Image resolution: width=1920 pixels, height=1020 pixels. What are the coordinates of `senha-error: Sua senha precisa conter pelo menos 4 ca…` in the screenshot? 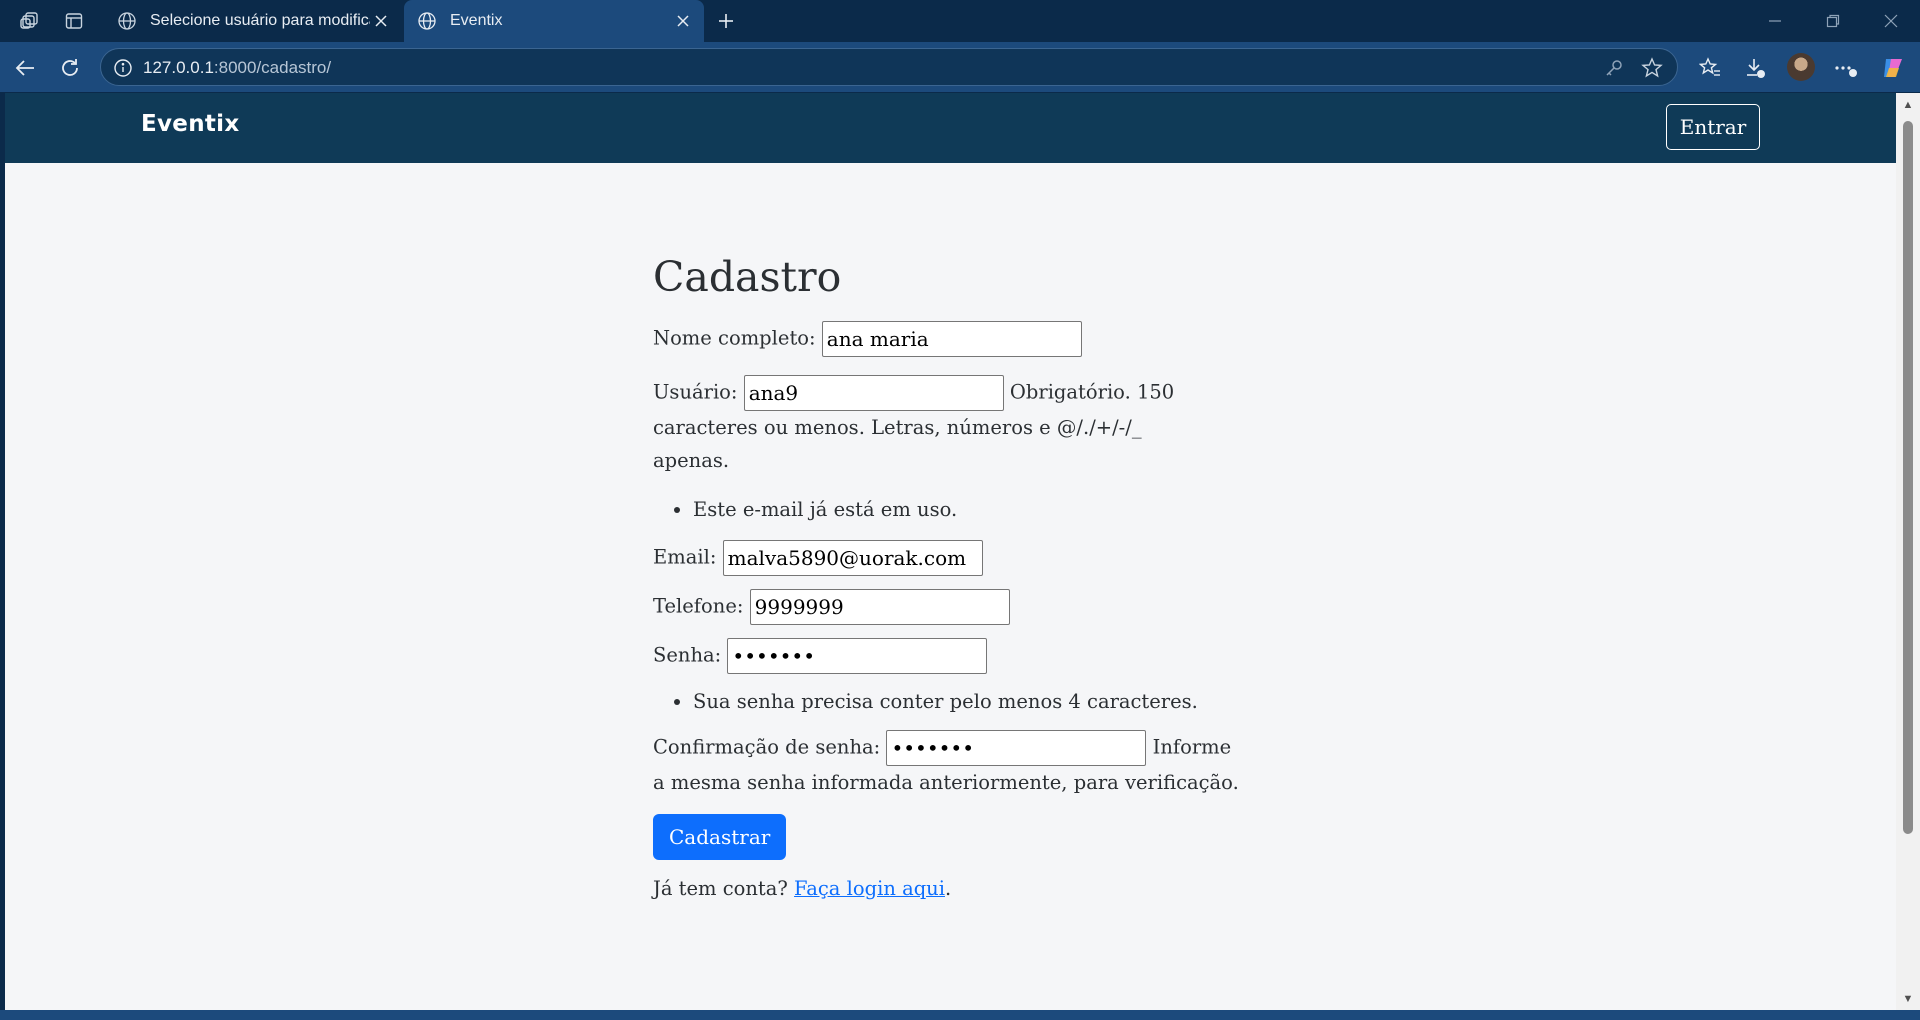 It's located at (973, 701).